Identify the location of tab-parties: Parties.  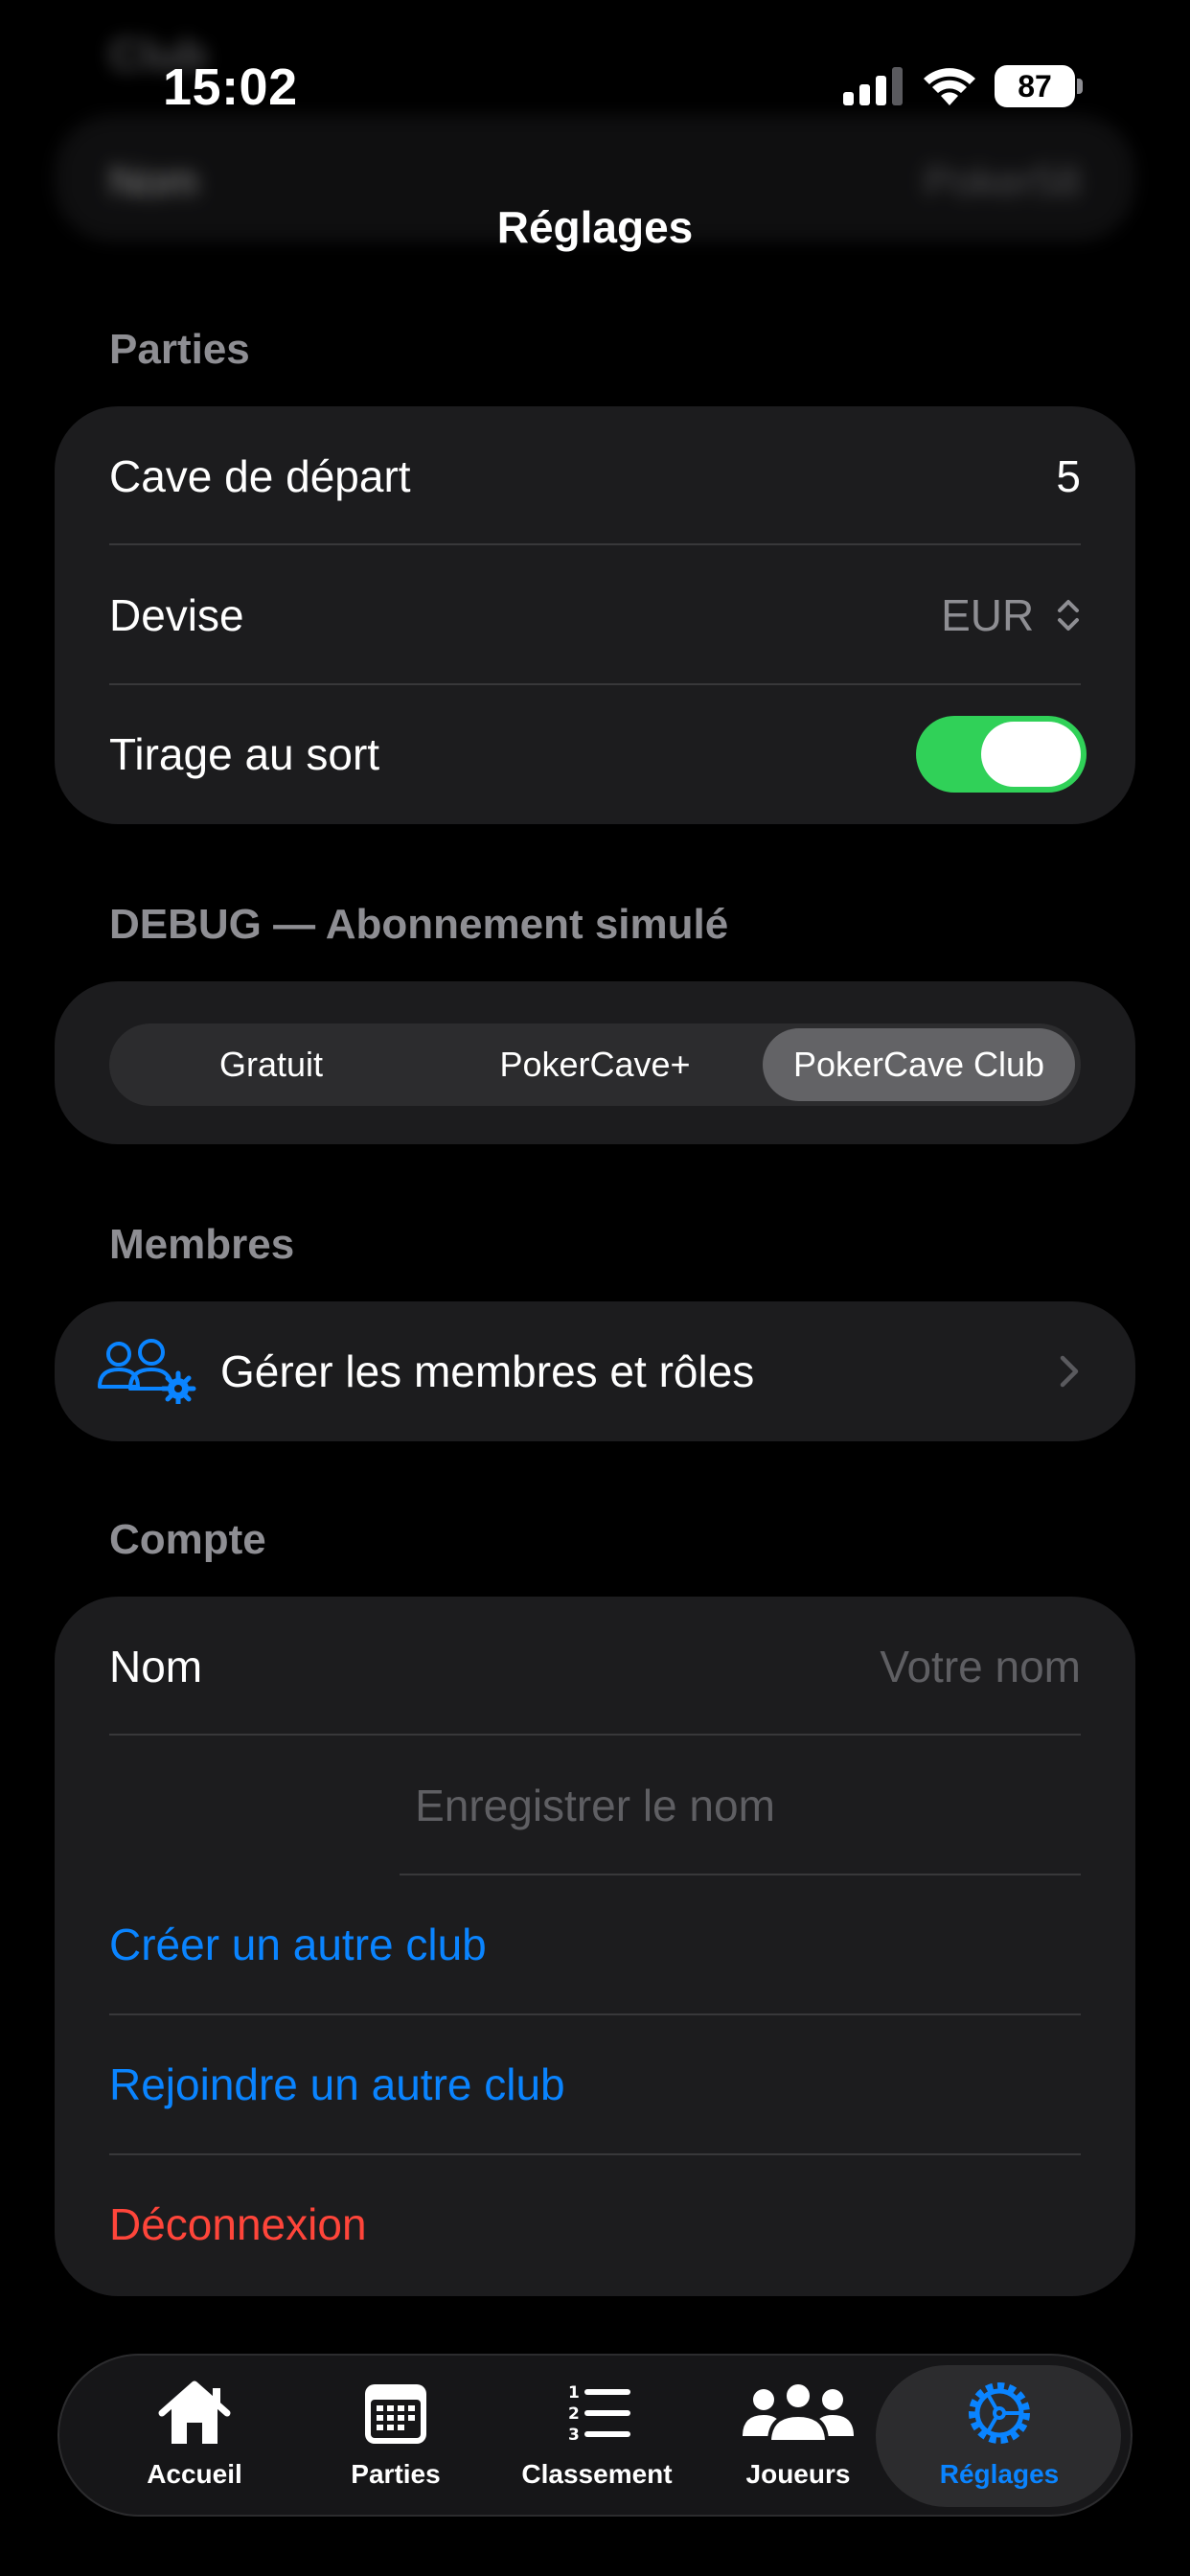
(396, 2435).